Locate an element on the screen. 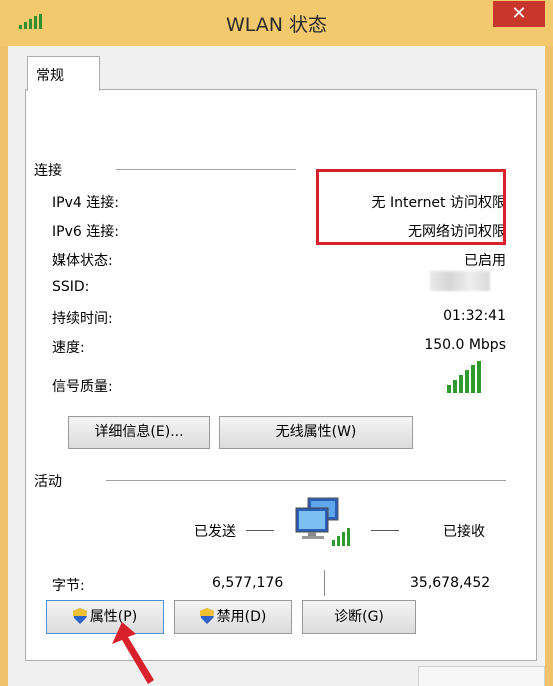  connection-section-title: 连接 is located at coordinates (52, 170).